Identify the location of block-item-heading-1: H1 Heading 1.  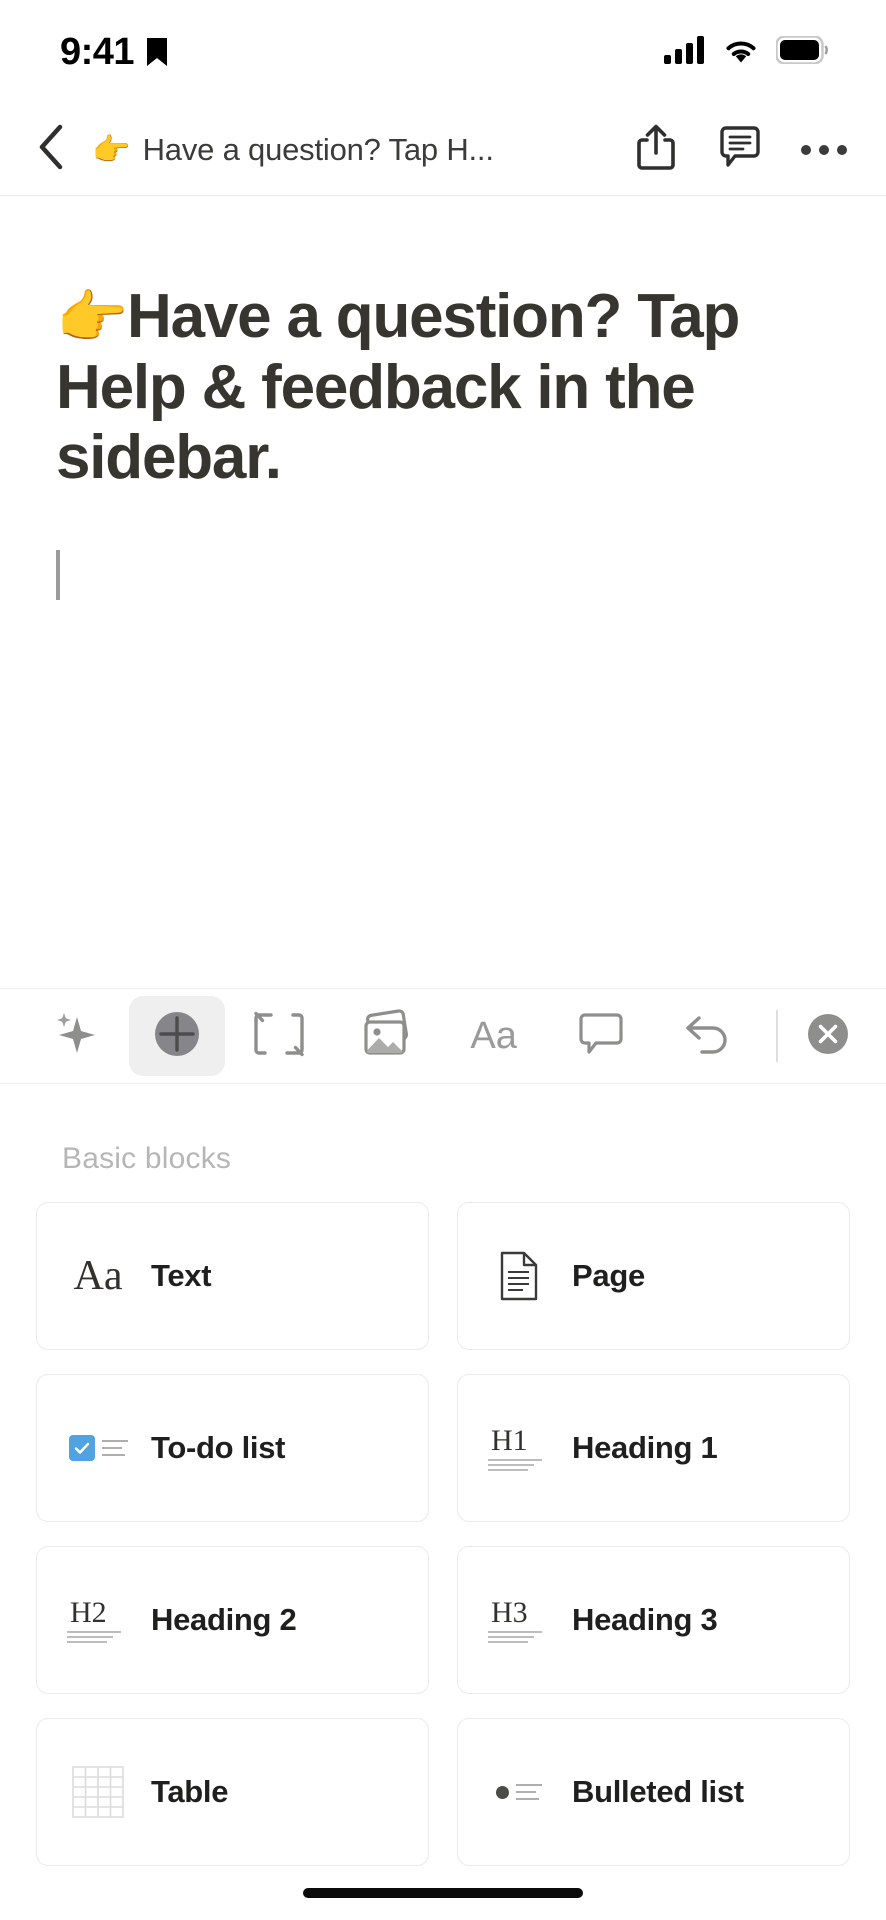
(653, 1448).